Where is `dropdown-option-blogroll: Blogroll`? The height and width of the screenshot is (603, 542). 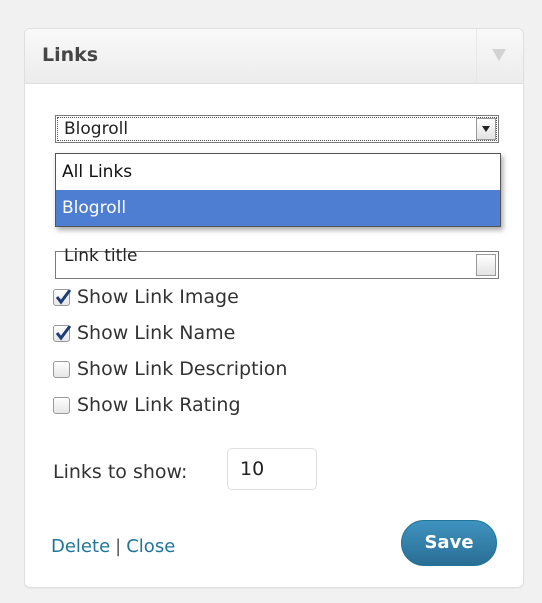
dropdown-option-blogroll: Blogroll is located at coordinates (278, 208).